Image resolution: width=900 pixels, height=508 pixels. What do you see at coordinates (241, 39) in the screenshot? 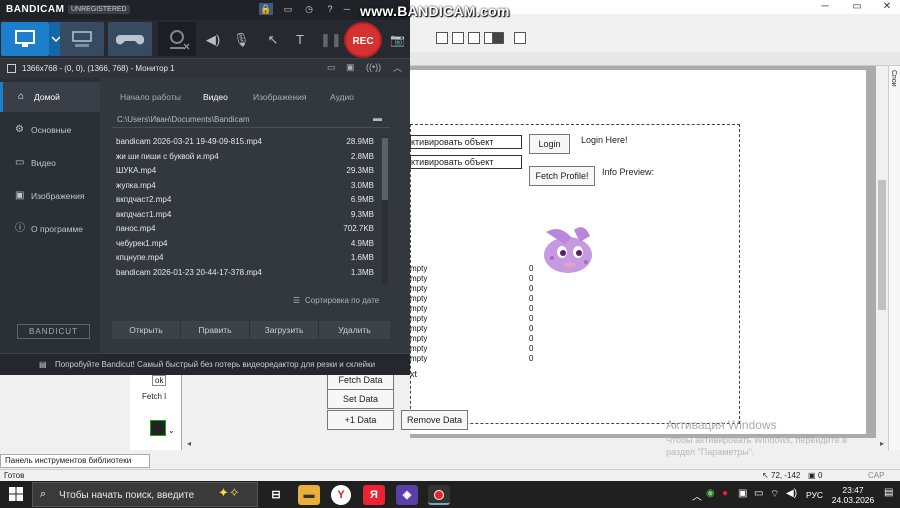
I see `microphone-icon: 🎙` at bounding box center [241, 39].